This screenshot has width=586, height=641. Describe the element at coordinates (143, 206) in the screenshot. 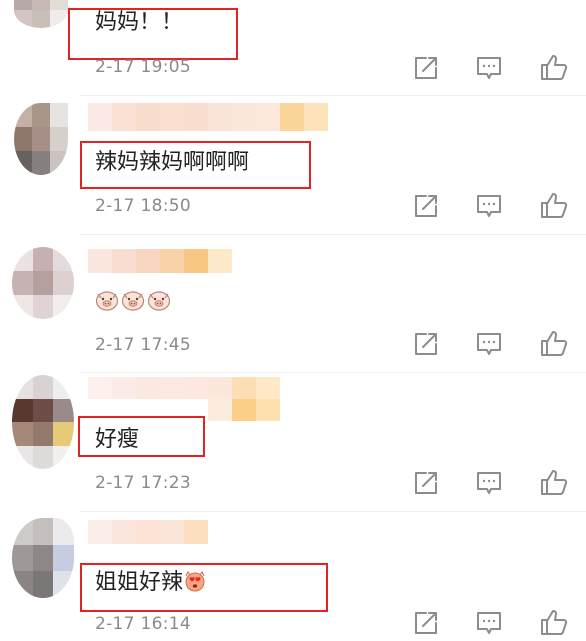

I see `comment-timestamp: 2-17 18:50` at that location.